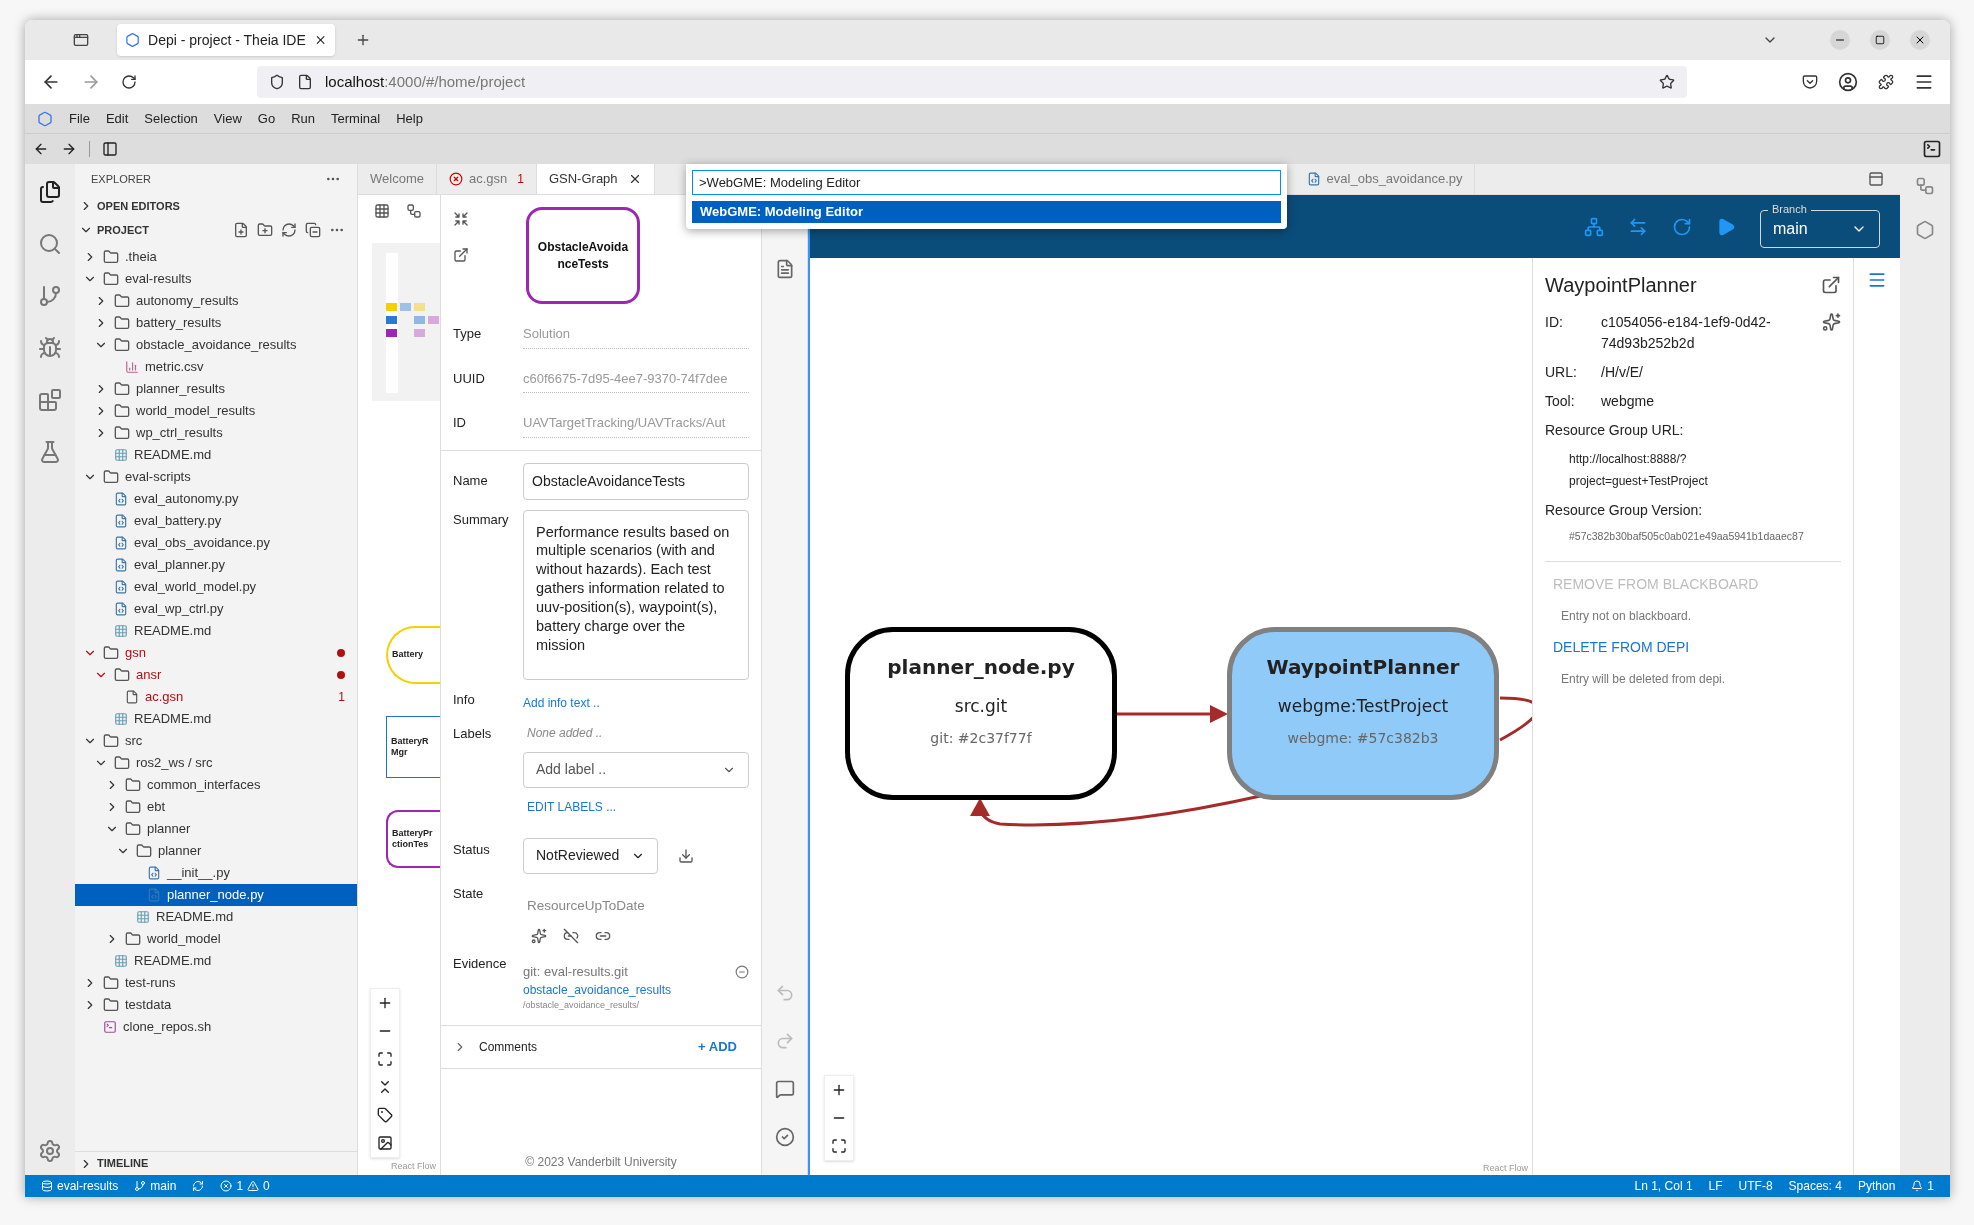 The height and width of the screenshot is (1225, 1974). Describe the element at coordinates (1810, 82) in the screenshot. I see `pocket-icon` at that location.